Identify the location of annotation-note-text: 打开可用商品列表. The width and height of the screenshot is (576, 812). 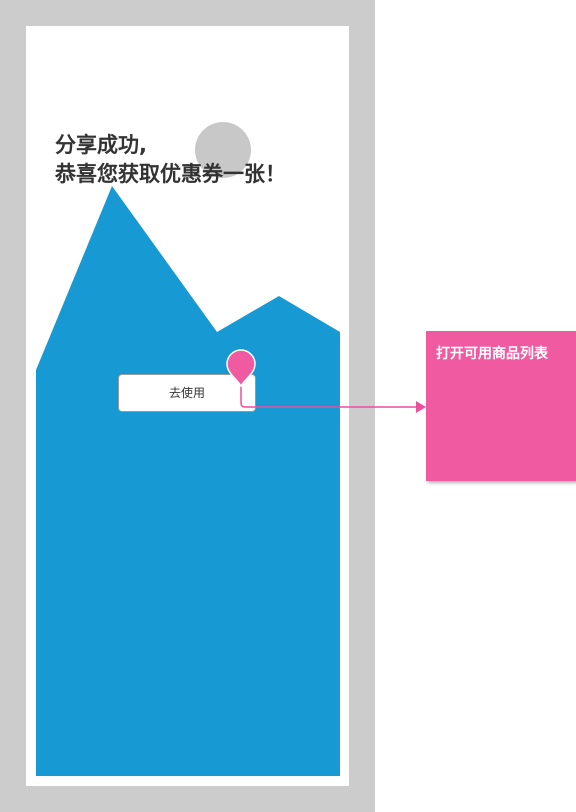
(492, 354).